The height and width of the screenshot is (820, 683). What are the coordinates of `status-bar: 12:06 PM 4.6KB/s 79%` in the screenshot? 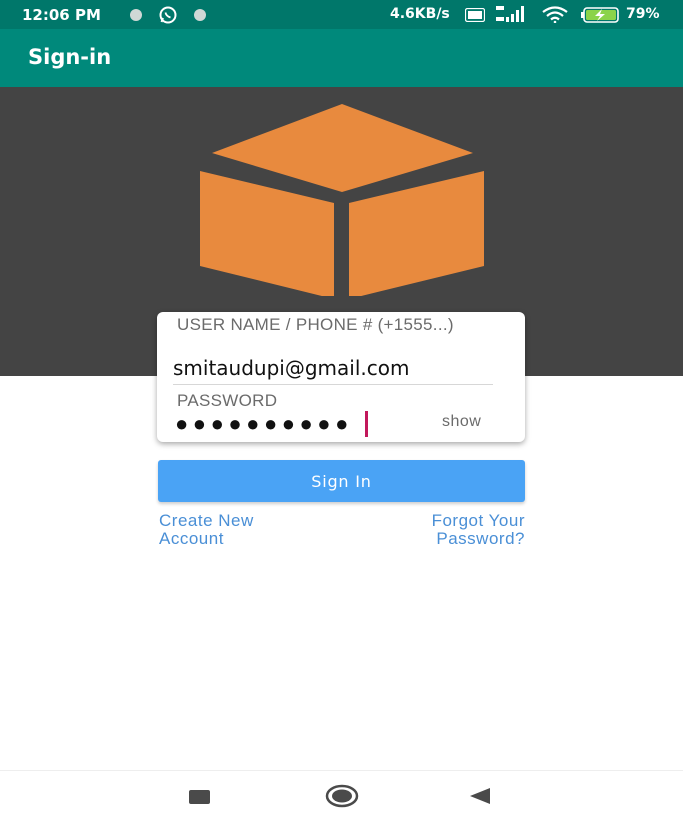 It's located at (341, 14).